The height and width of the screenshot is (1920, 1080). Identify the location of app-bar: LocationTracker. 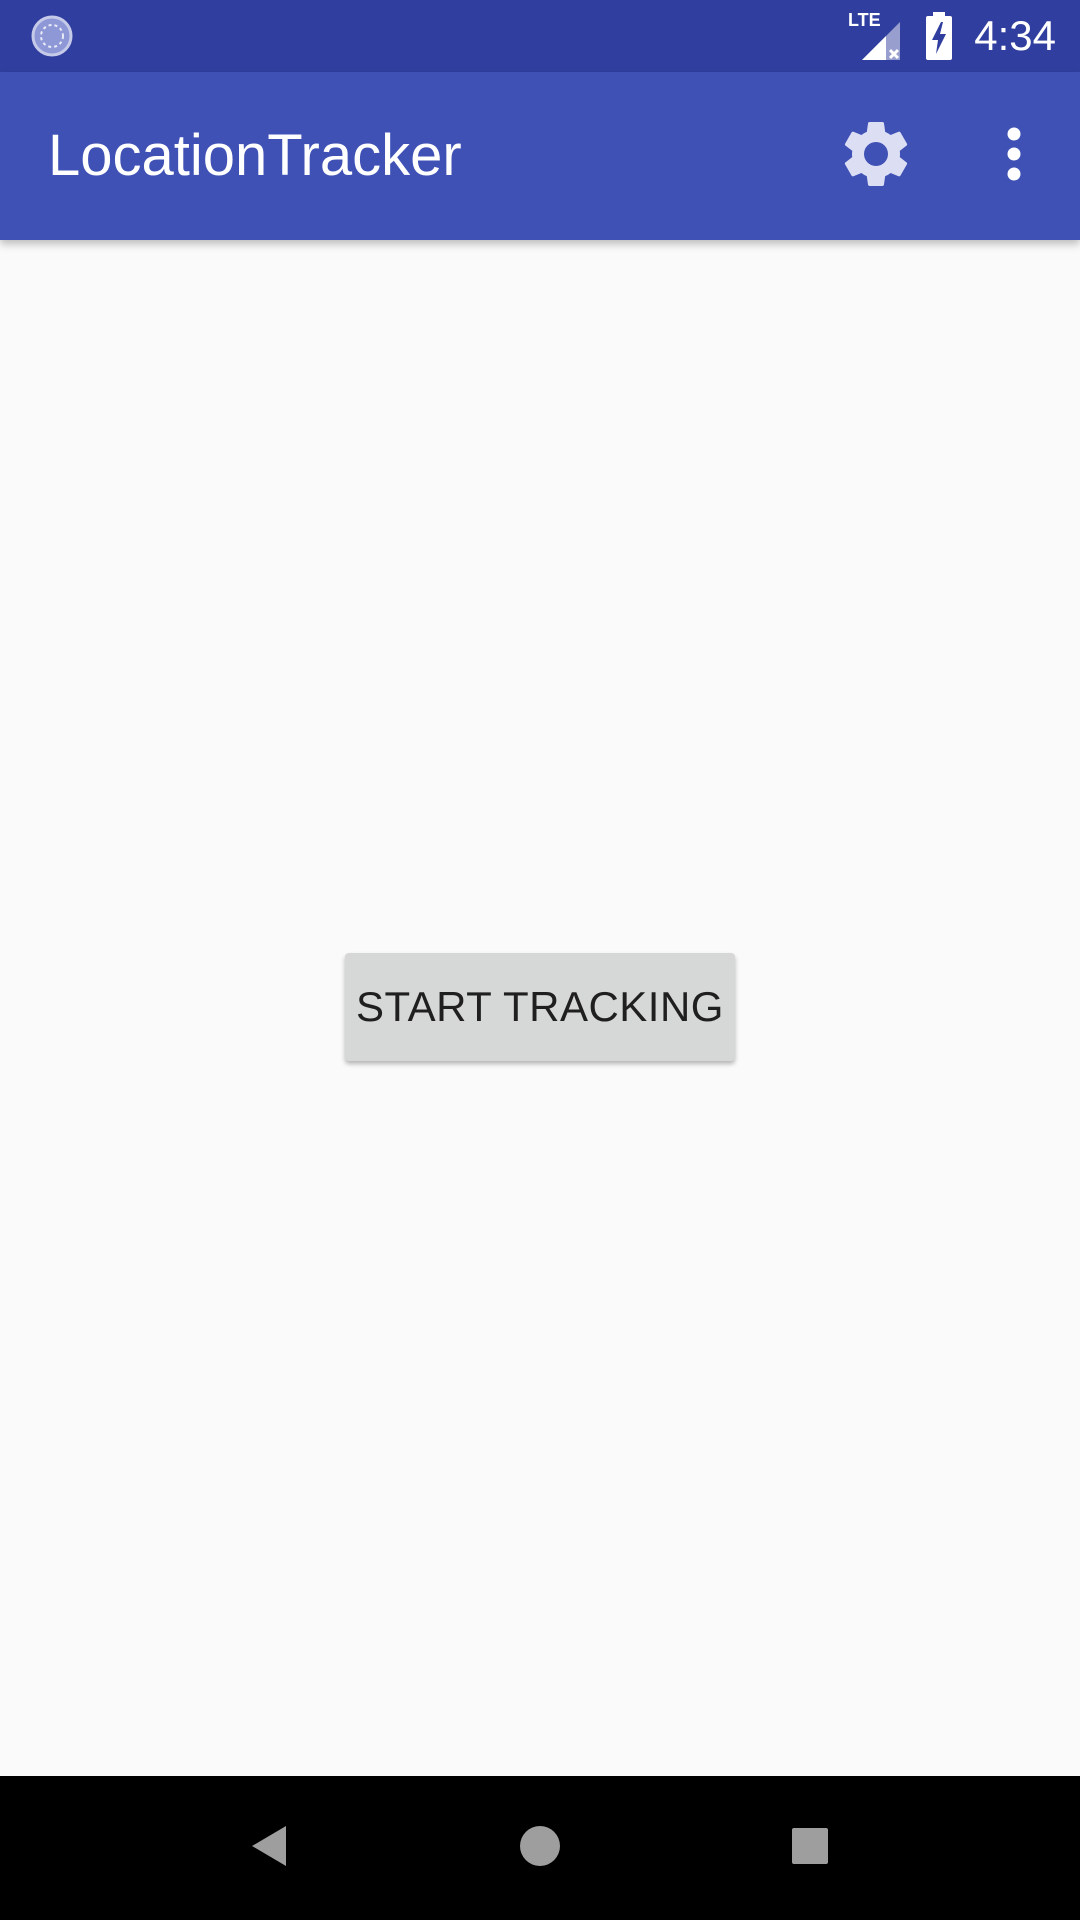
(540, 156).